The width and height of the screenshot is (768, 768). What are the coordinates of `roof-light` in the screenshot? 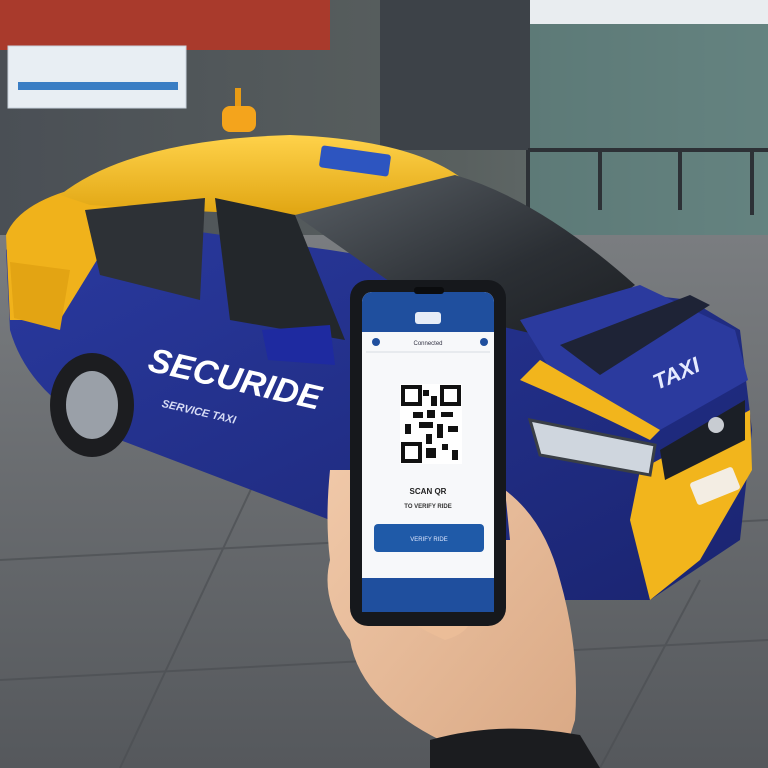 It's located at (239, 119).